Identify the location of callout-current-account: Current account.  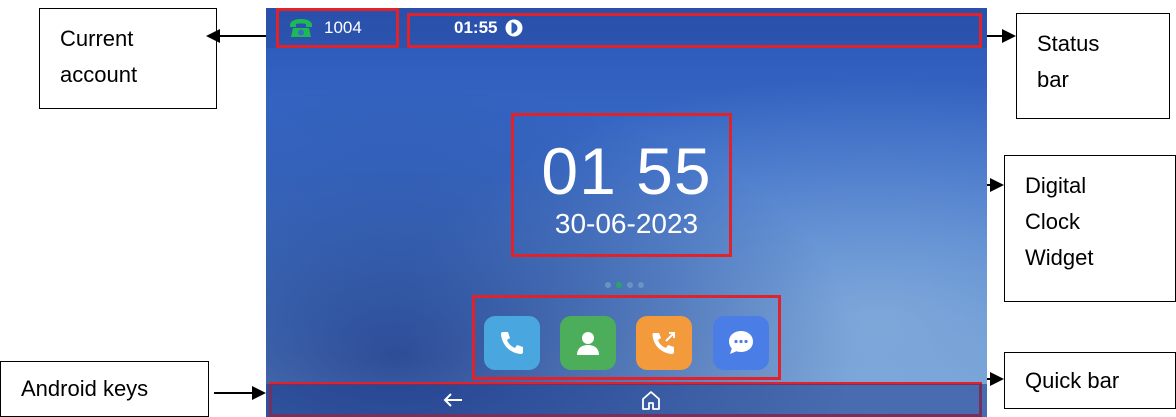
(128, 58).